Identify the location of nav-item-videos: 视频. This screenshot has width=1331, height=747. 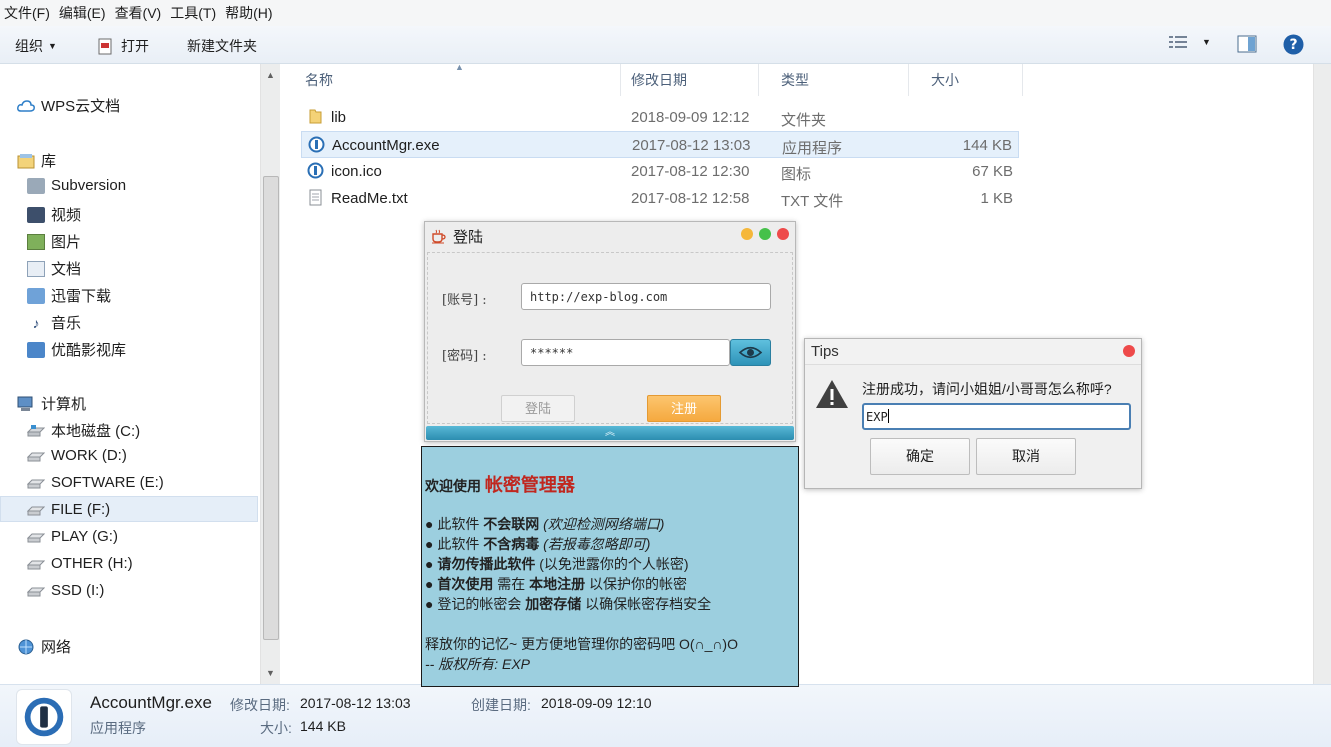
(54, 214).